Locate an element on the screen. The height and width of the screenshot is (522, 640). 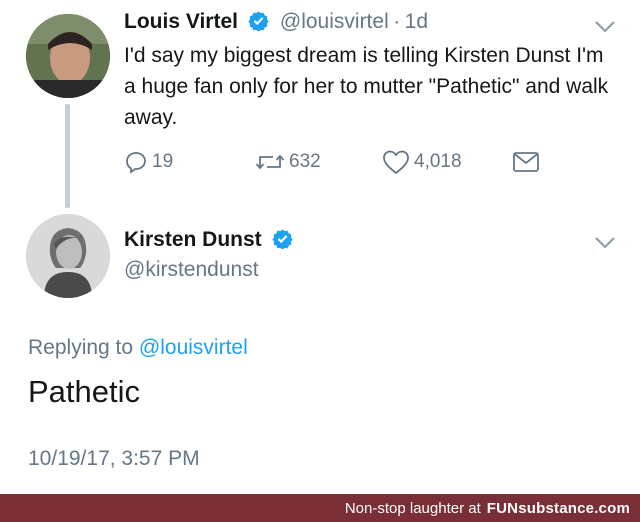
reply-count: 19 is located at coordinates (163, 161).